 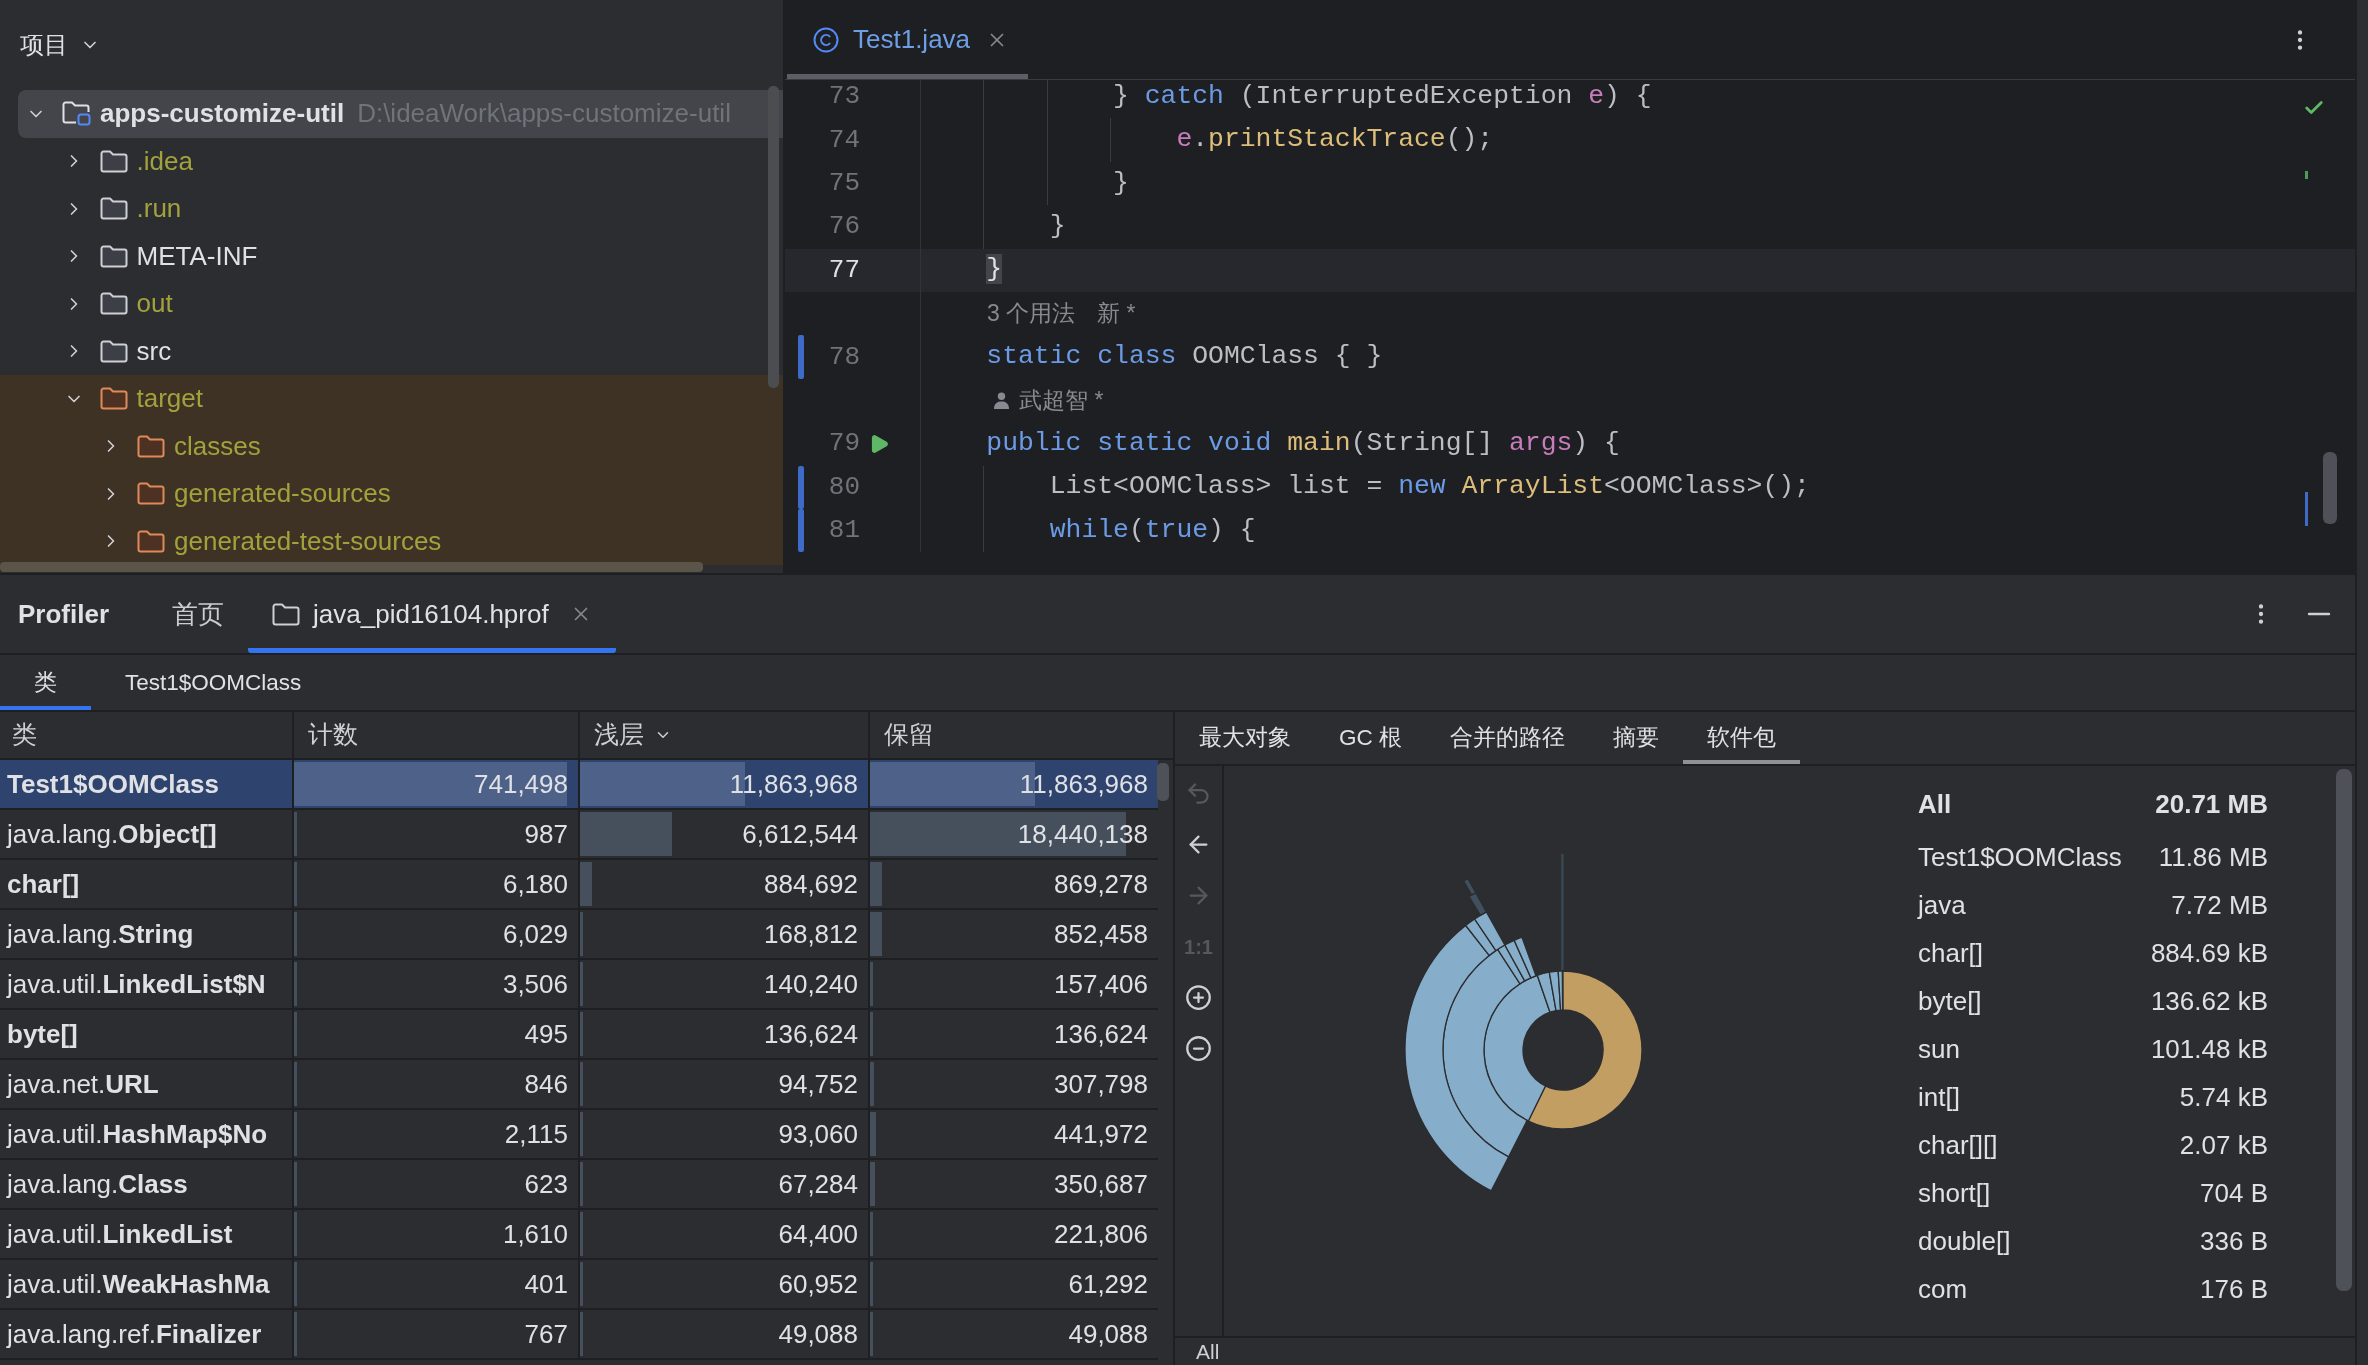 I want to click on details-tab: 摘要, so click(x=1636, y=738).